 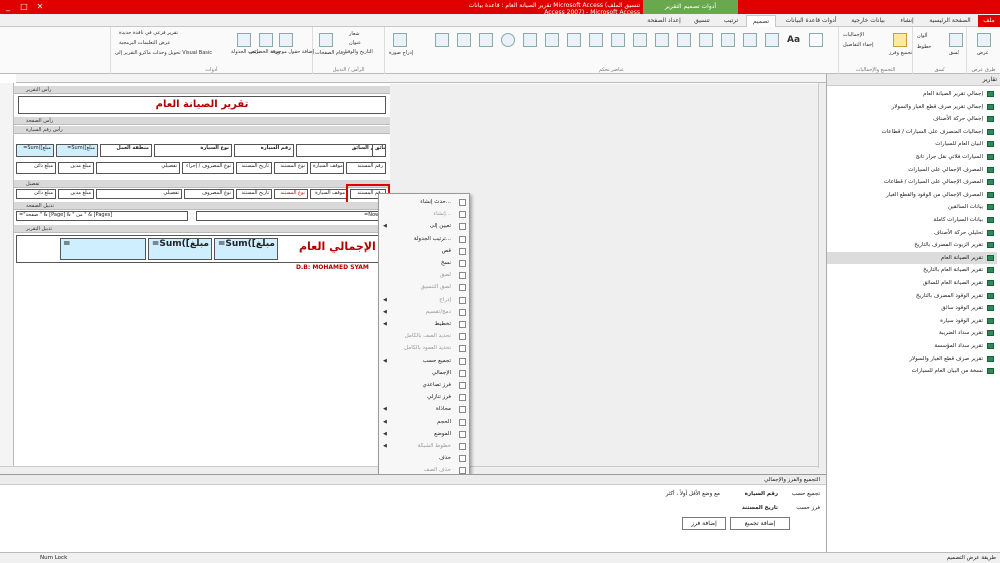 I want to click on hide-details-button: إخفاء التفاصيل, so click(x=858, y=45).